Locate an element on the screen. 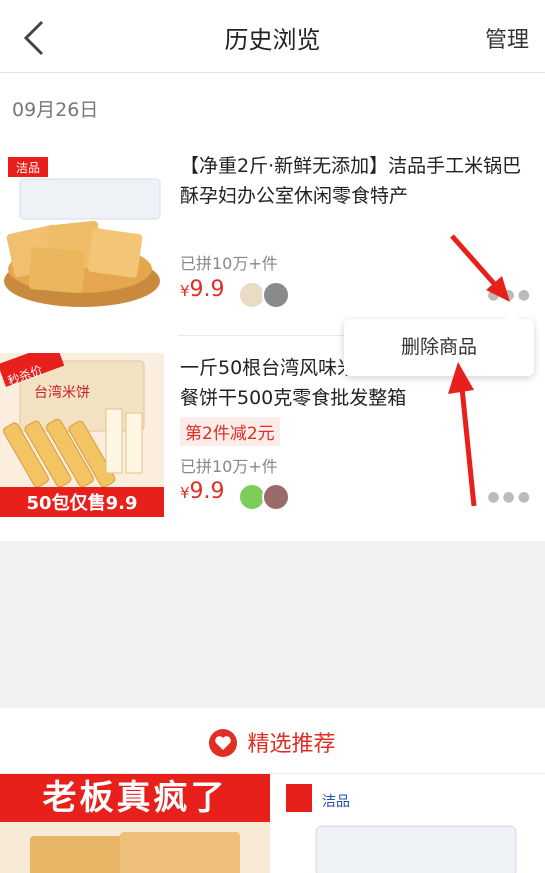  product-image: 洁品 is located at coordinates (82, 233).